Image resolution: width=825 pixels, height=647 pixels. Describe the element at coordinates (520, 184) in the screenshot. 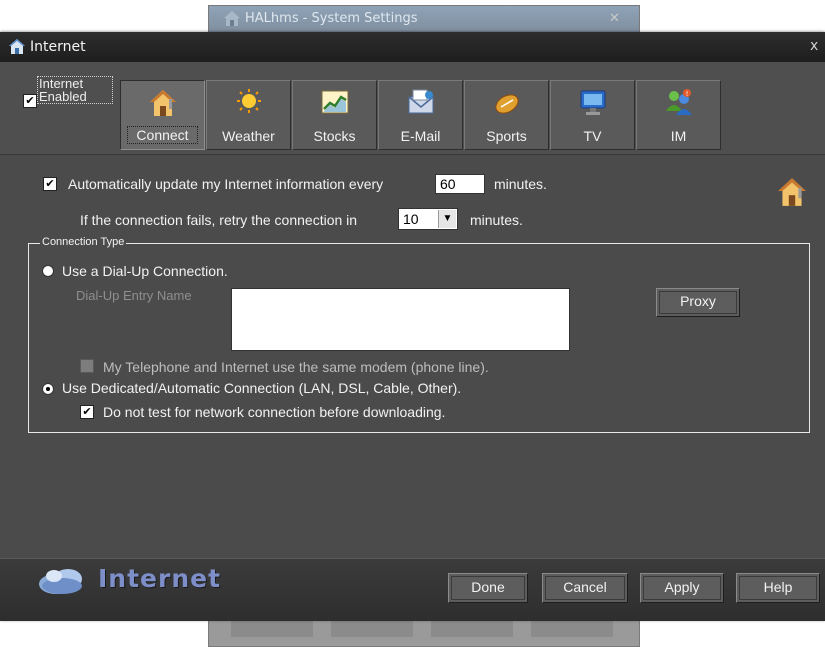

I see `update-minutes-suffix: minutes.` at that location.